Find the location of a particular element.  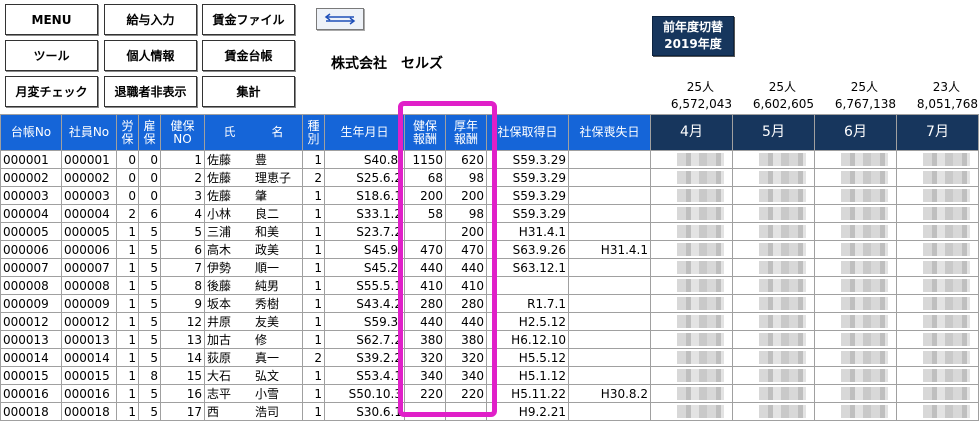

cell-health-rem: 320 is located at coordinates (425, 357).